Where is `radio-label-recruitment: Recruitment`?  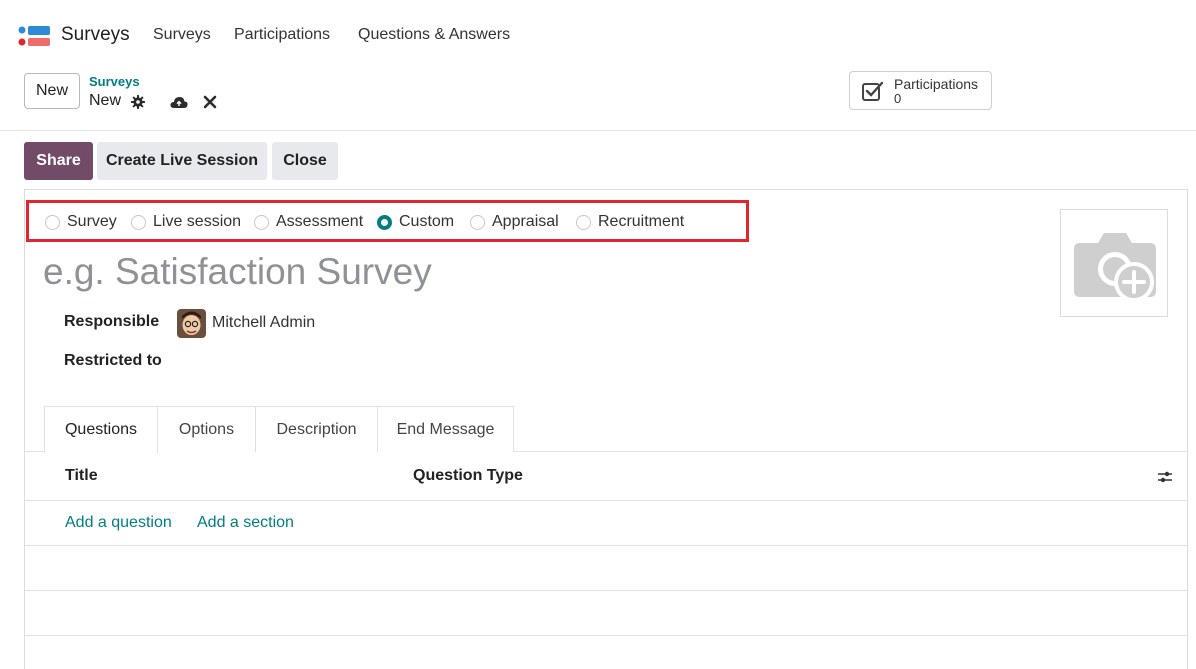 radio-label-recruitment: Recruitment is located at coordinates (641, 221).